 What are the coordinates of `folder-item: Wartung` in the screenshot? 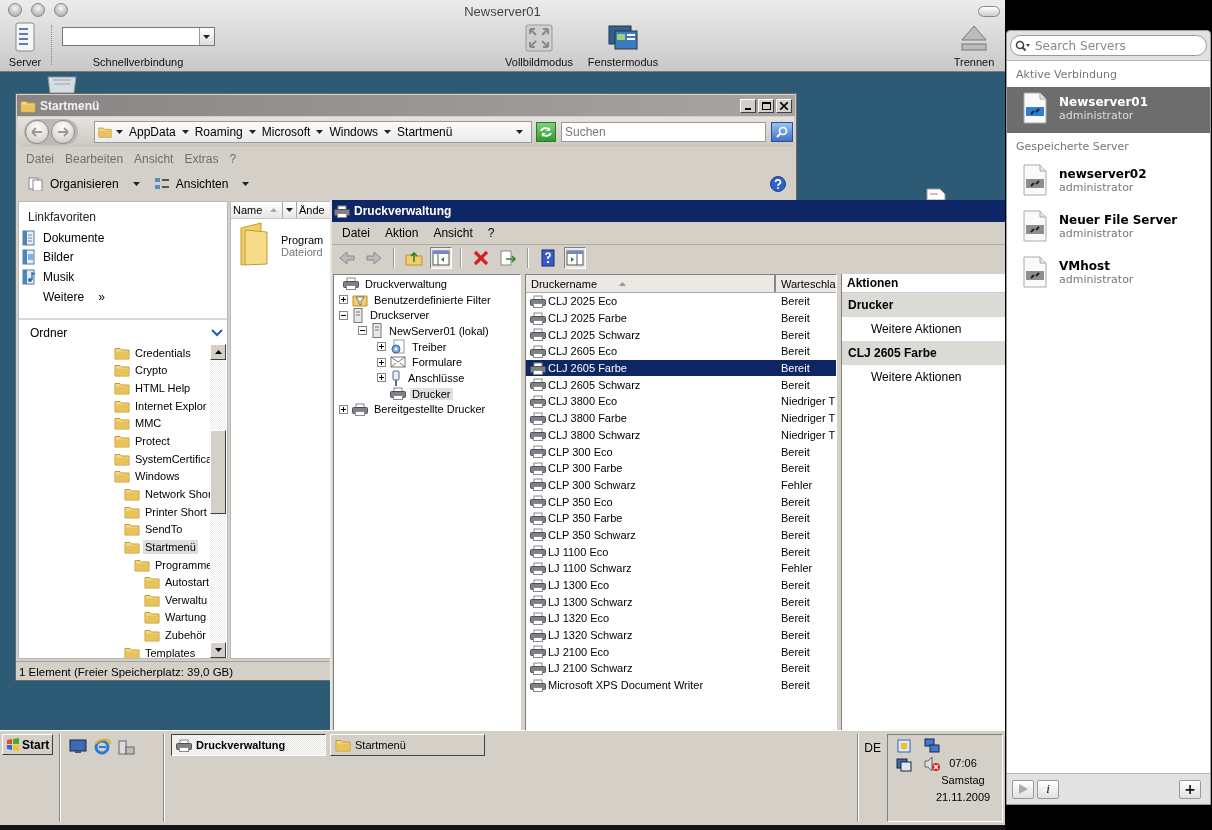 It's located at (186, 617).